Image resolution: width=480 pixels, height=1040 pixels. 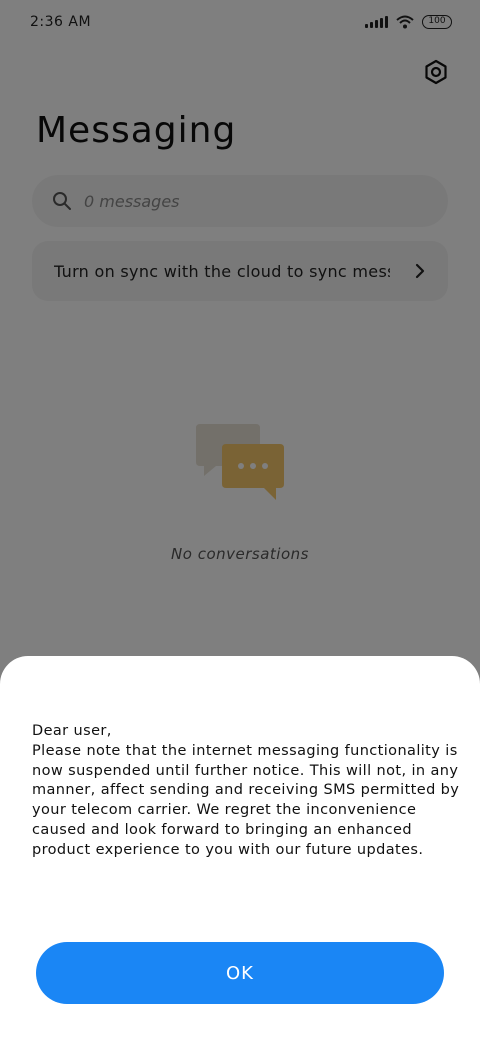 I want to click on ok-button: OK, so click(x=240, y=973).